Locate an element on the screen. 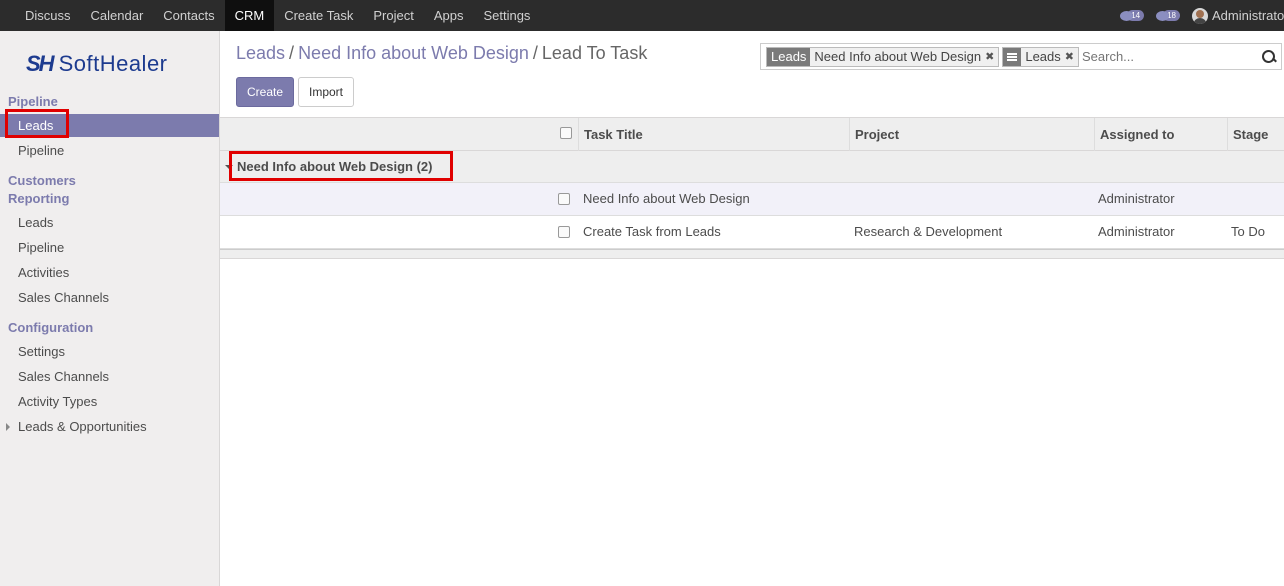 Image resolution: width=1284 pixels, height=586 pixels. search-icon is located at coordinates (1269, 57).